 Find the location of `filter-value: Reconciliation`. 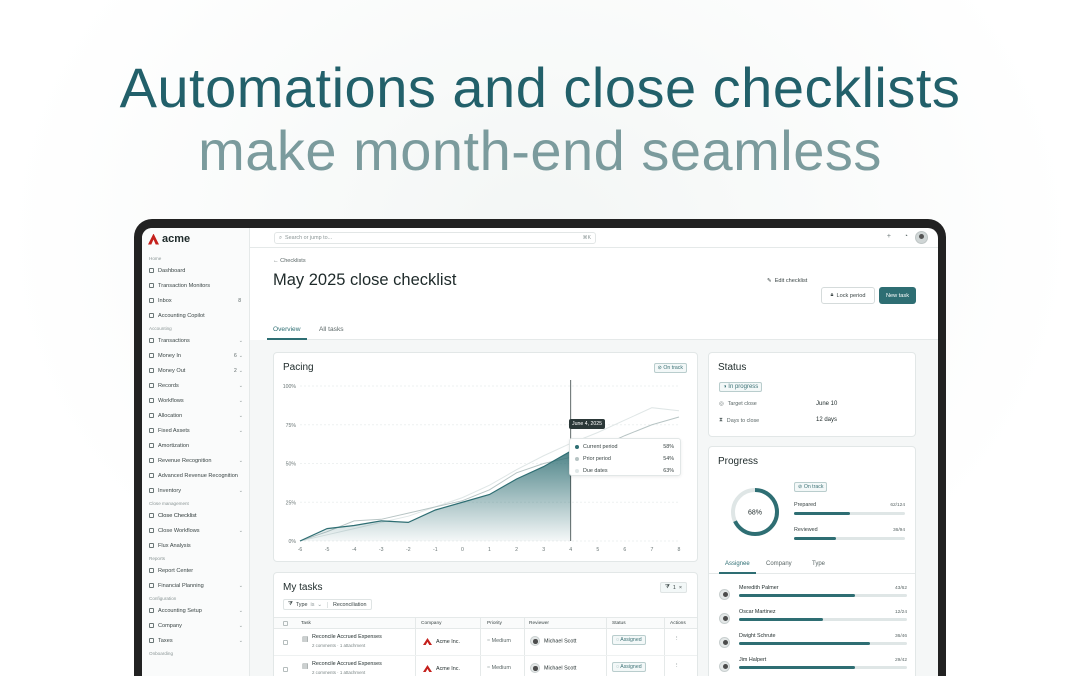

filter-value: Reconciliation is located at coordinates (346, 604).